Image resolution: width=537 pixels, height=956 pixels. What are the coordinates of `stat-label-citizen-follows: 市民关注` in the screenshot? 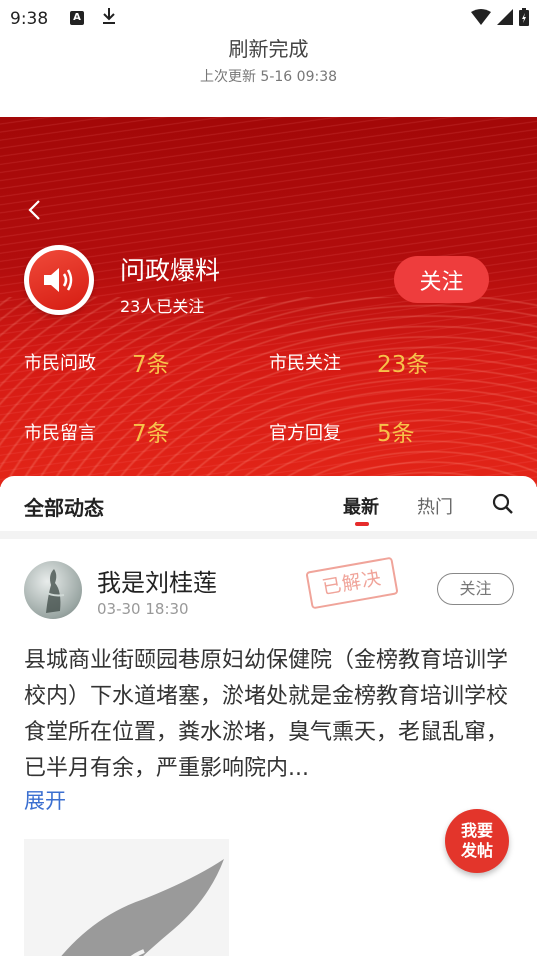 It's located at (305, 363).